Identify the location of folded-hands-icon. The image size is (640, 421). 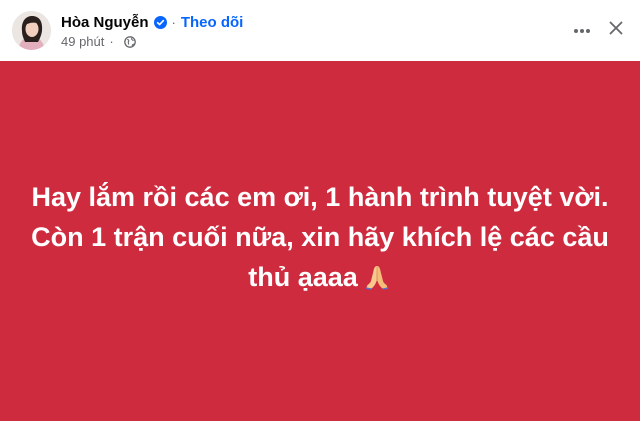
(377, 275).